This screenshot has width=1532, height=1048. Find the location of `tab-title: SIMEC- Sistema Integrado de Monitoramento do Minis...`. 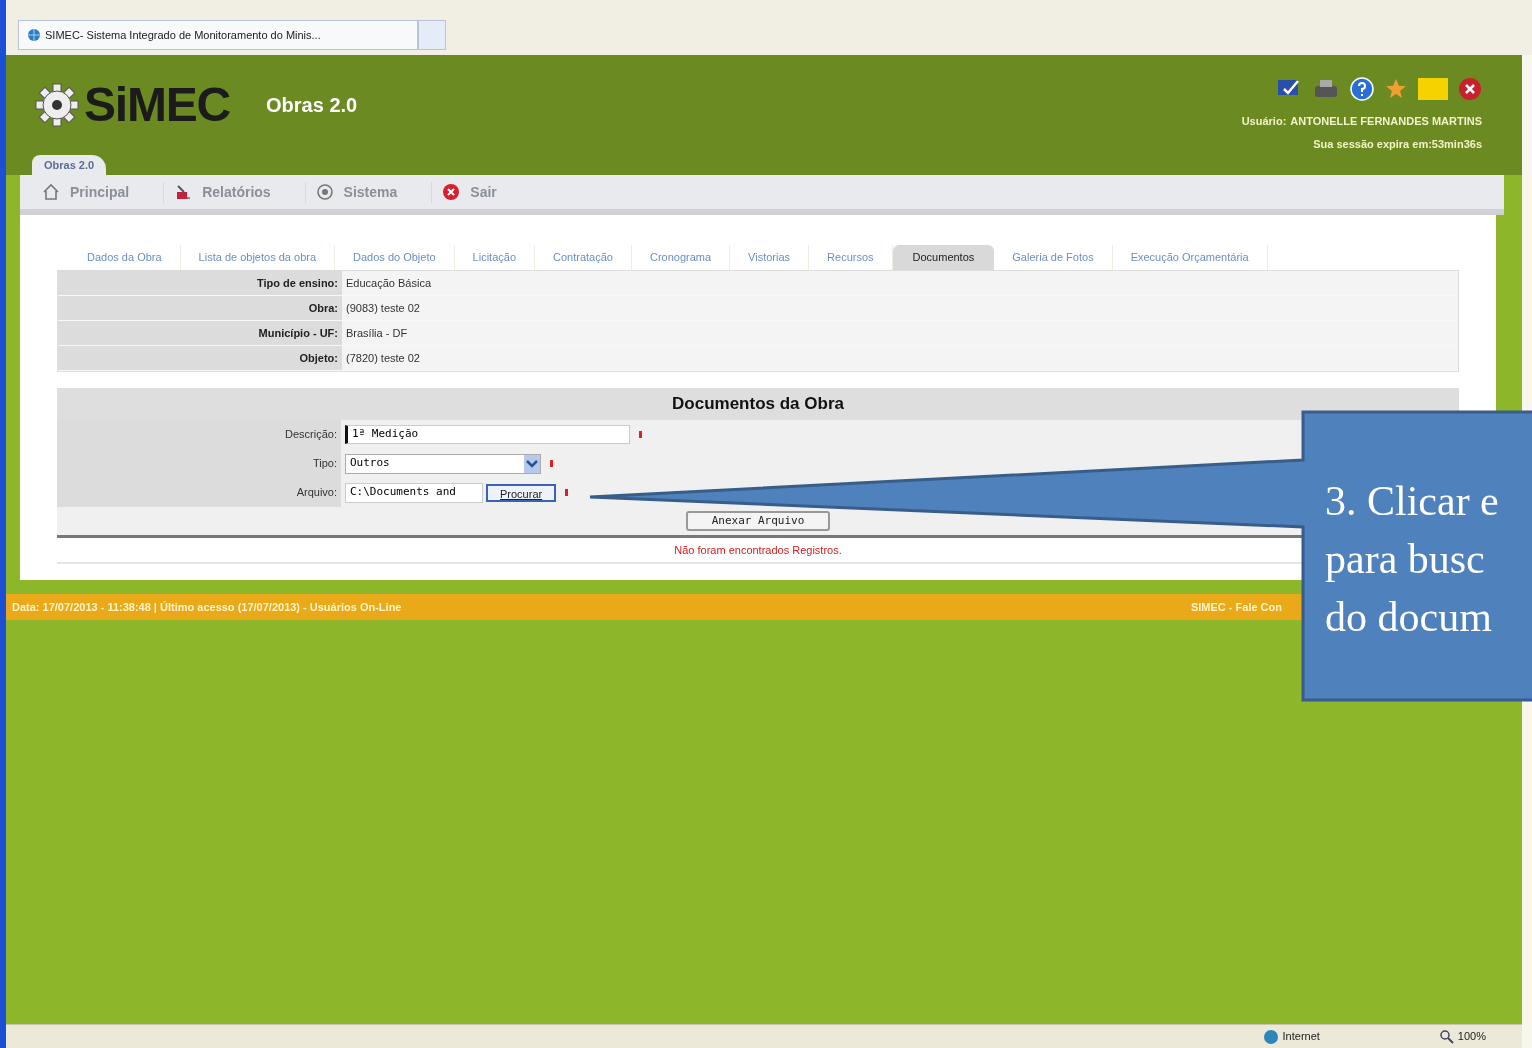

tab-title: SIMEC- Sistema Integrado de Monitoramento do Minis... is located at coordinates (183, 35).